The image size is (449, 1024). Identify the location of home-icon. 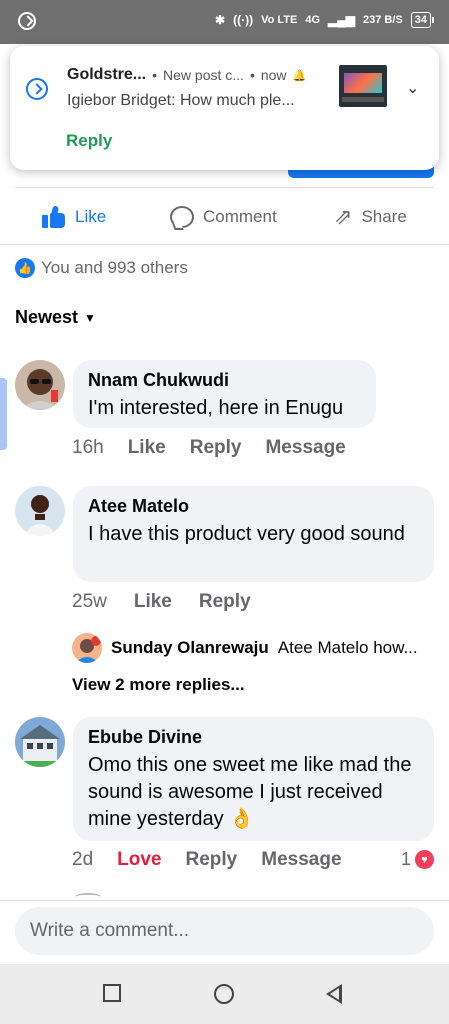
(224, 994).